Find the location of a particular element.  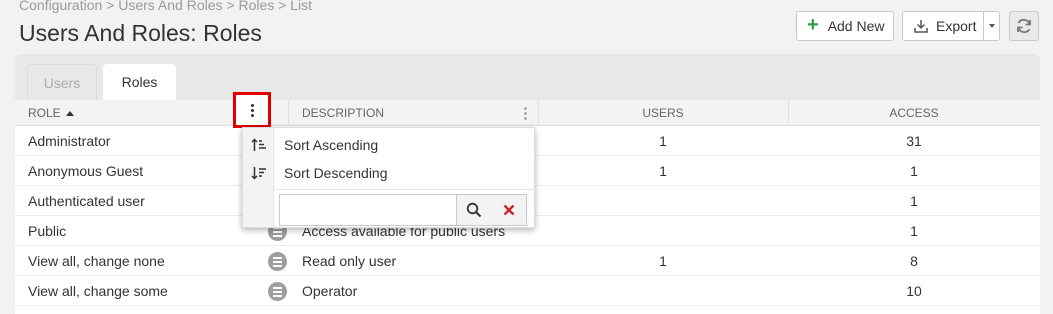

role-column-menu-button is located at coordinates (252, 110).